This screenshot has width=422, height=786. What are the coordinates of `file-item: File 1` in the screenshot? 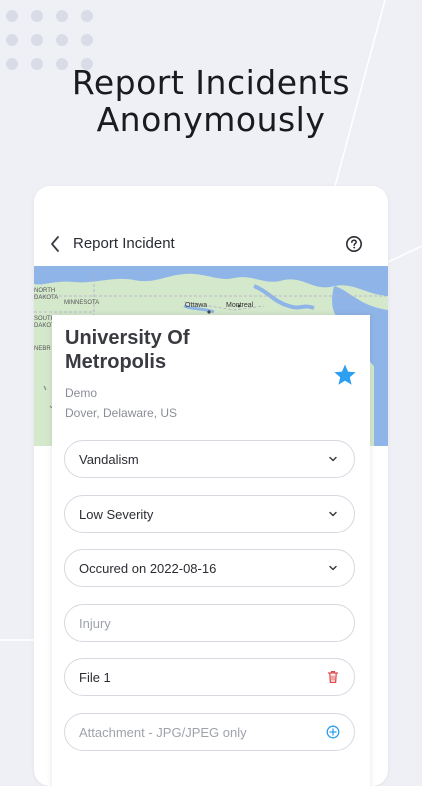 It's located at (209, 677).